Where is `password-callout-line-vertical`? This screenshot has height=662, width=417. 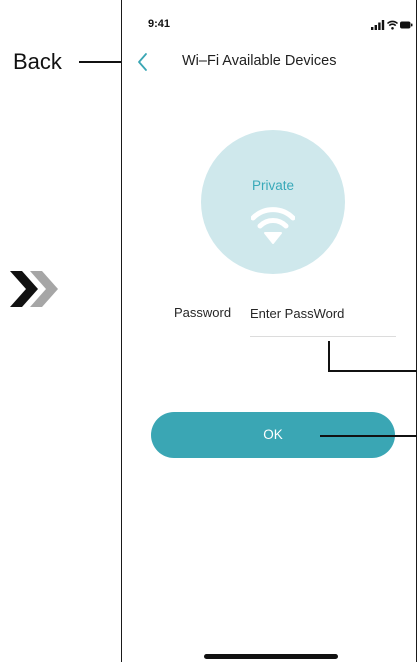 password-callout-line-vertical is located at coordinates (329, 356).